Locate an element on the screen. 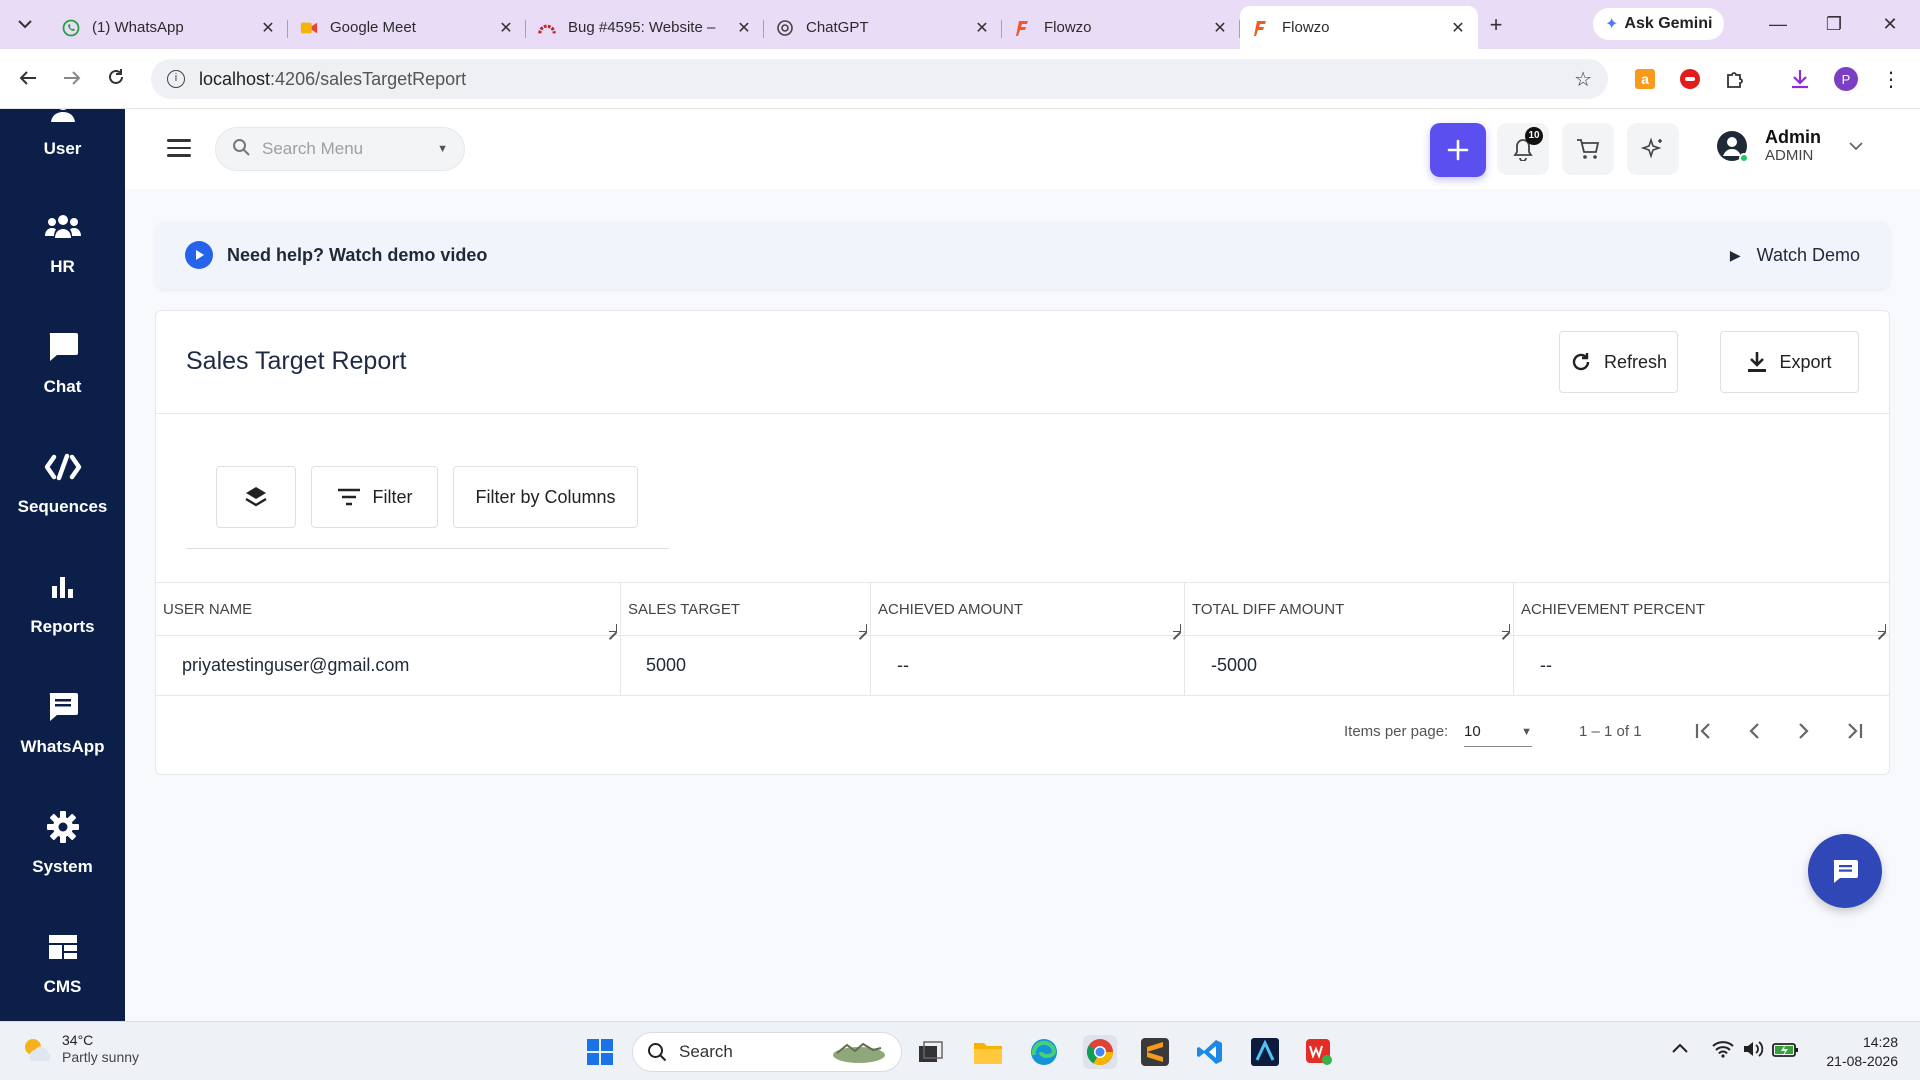  previous-page-icon is located at coordinates (1754, 731).